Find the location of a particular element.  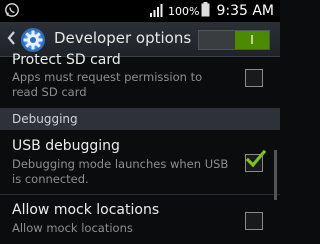

signal-icon is located at coordinates (157, 11).